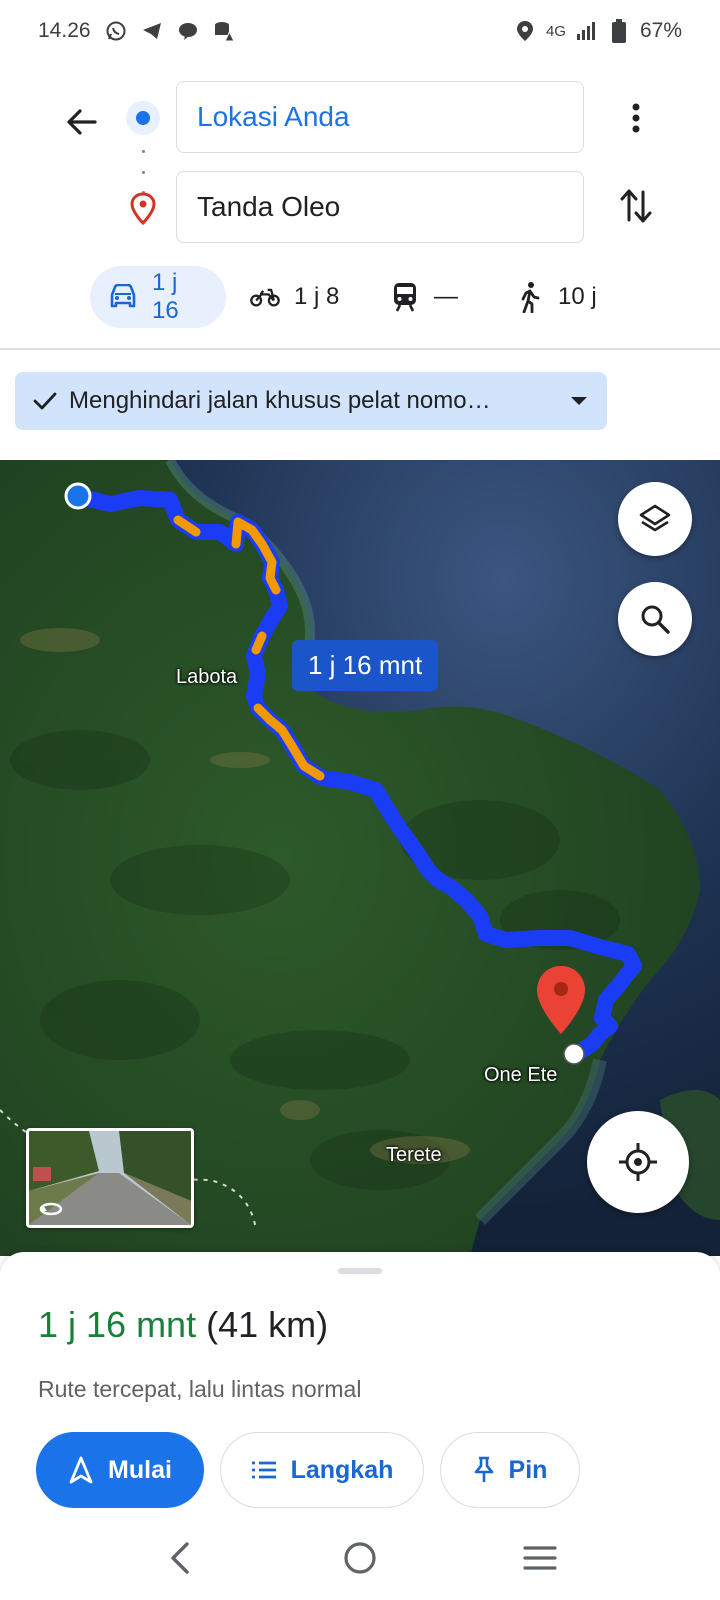 This screenshot has height=1600, width=720. I want to click on route-summary: 1 j 16 mnt (41 km), so click(183, 1325).